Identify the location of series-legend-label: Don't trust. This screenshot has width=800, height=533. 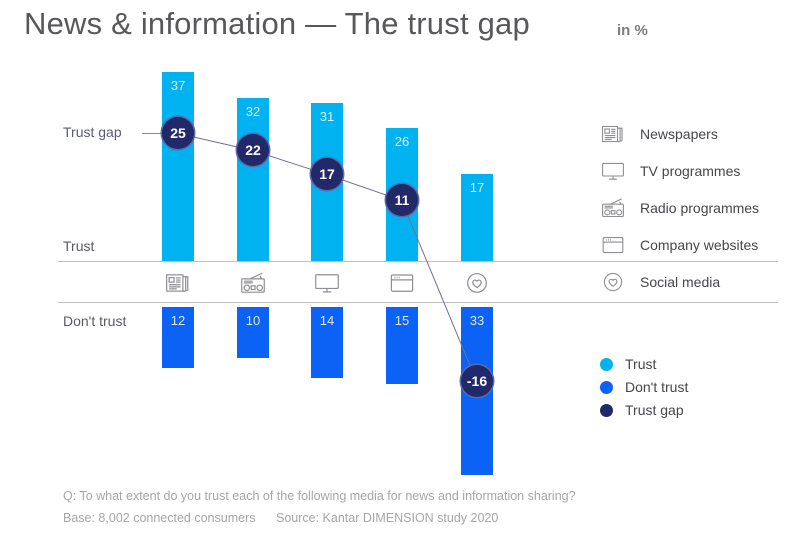
(657, 387).